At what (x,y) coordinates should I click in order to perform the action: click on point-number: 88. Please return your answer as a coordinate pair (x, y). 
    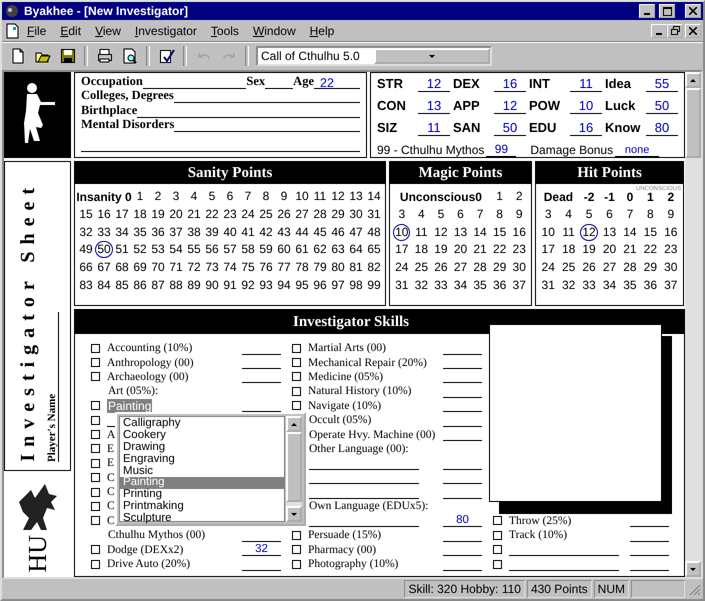
    Looking at the image, I should click on (176, 285).